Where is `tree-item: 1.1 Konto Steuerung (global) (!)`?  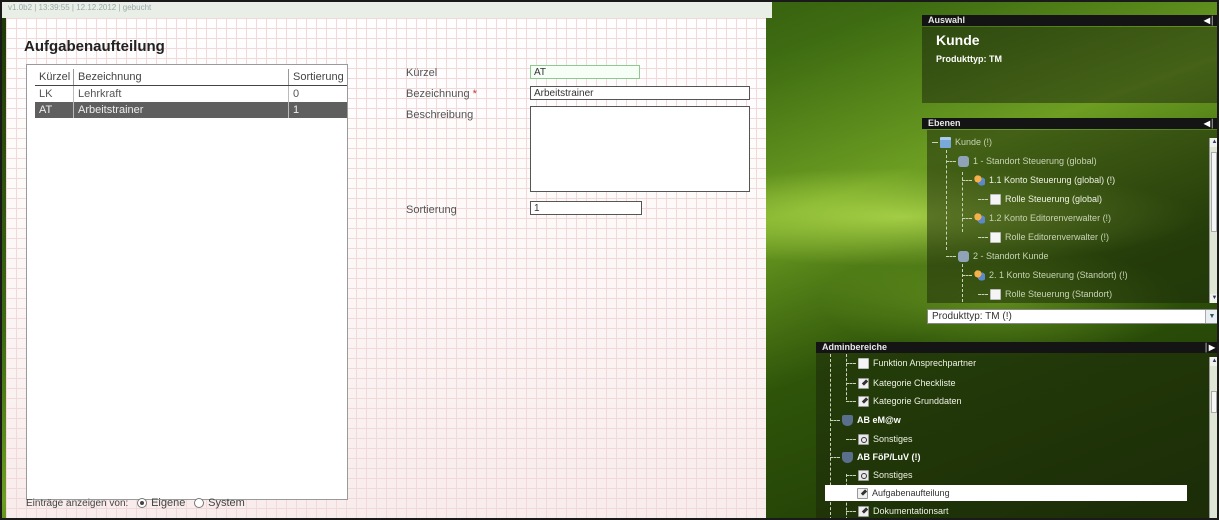
tree-item: 1.1 Konto Steuerung (global) (!) is located at coordinates (1039, 180).